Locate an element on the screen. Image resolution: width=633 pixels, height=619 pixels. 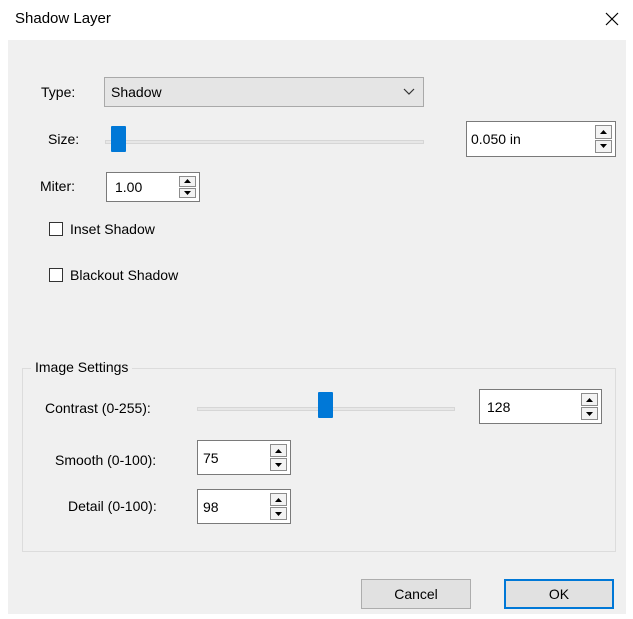
size-label: Size: is located at coordinates (64, 139).